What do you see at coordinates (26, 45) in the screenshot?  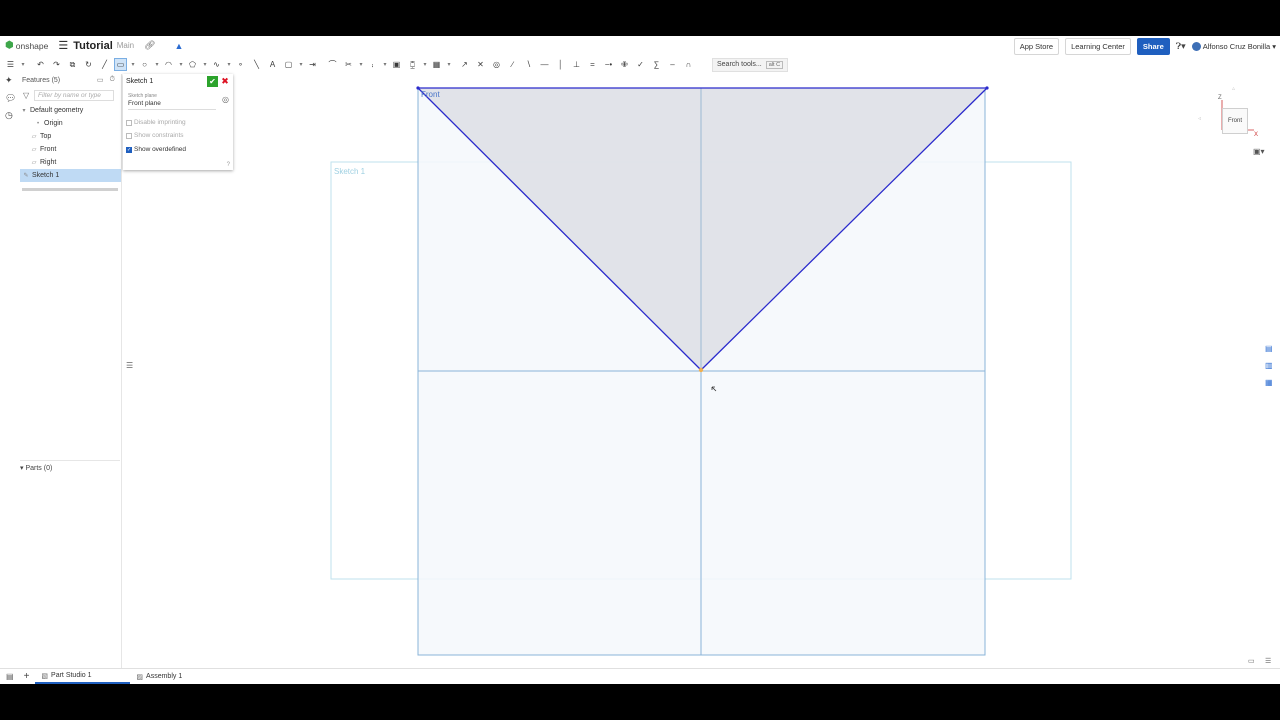 I see `onshape-logo: ⬢ onshape` at bounding box center [26, 45].